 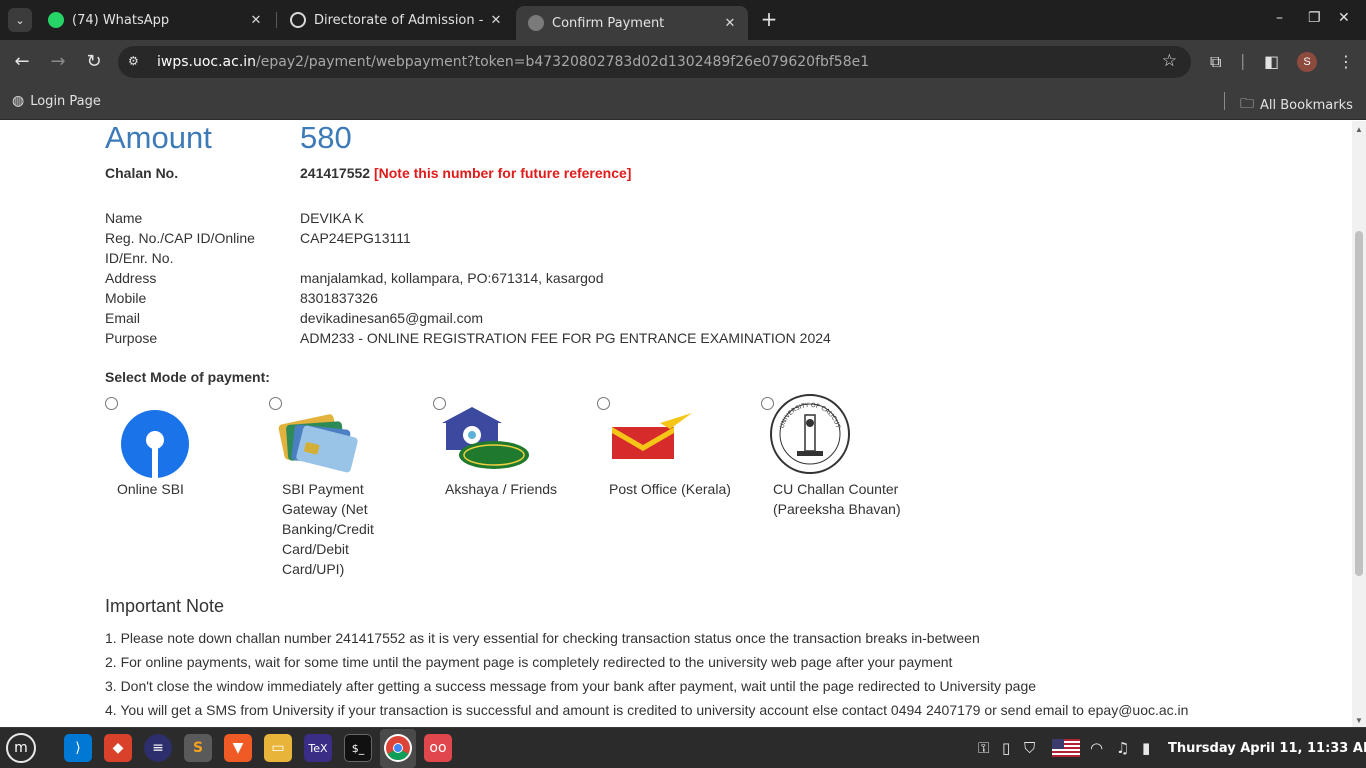 What do you see at coordinates (1169, 61) in the screenshot?
I see `bookmark-star-icon: ☆` at bounding box center [1169, 61].